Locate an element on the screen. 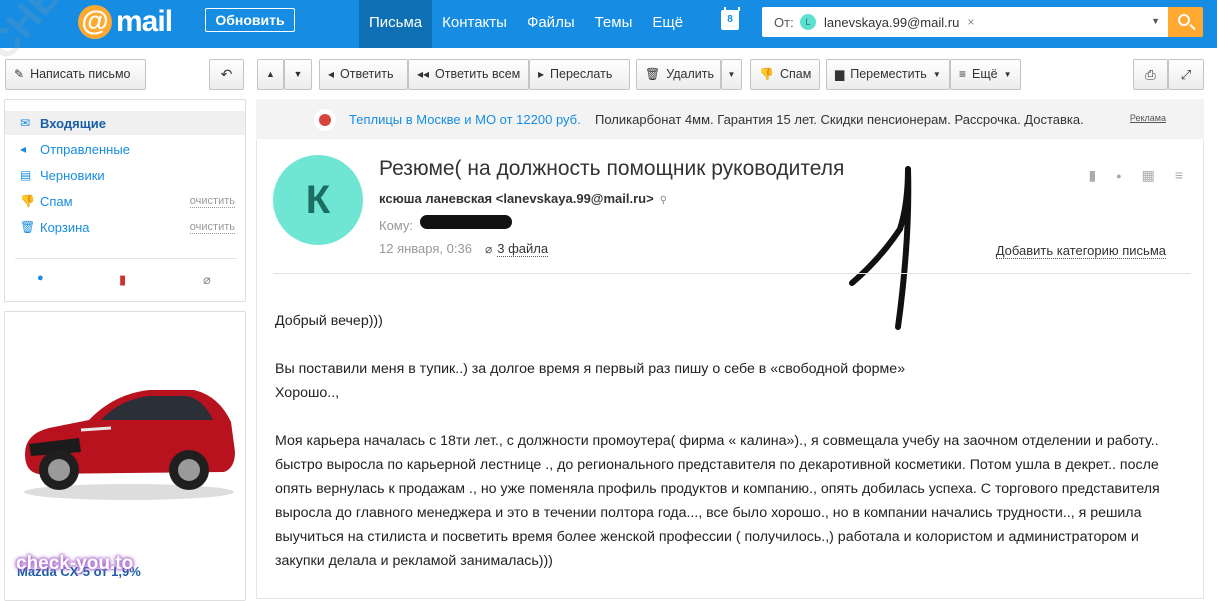 This screenshot has height=601, width=1217. sidebar-item-drafts: ▤ Черновики is located at coordinates (125, 175).